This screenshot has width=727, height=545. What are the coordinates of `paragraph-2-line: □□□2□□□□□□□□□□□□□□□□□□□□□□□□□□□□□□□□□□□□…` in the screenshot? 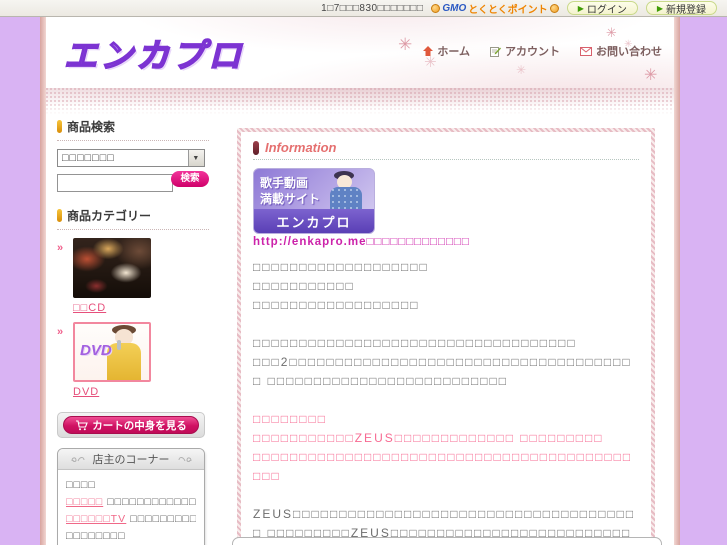 It's located at (442, 371).